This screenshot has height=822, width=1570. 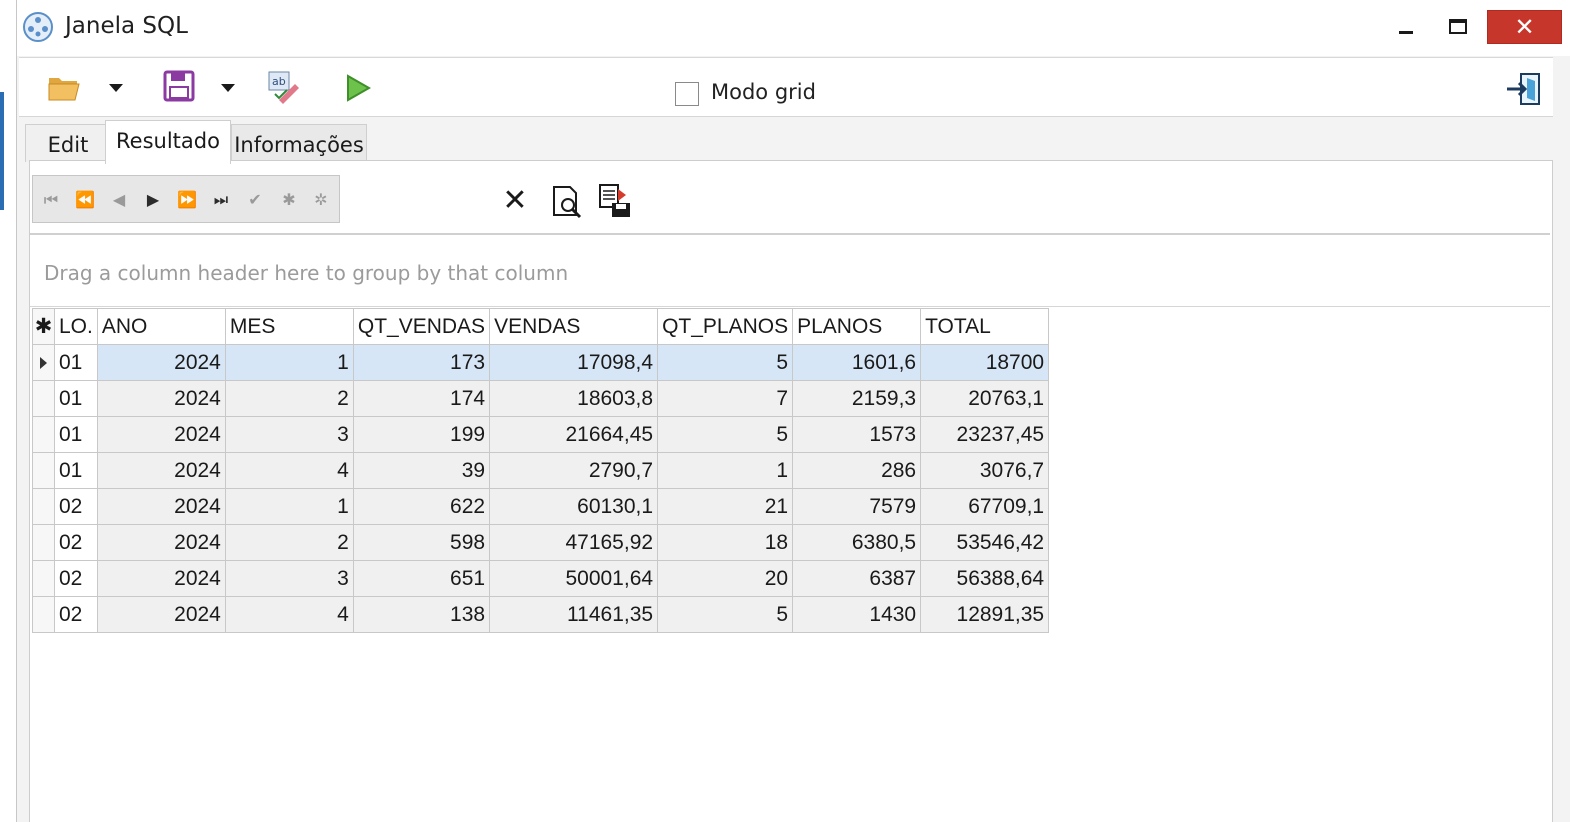 What do you see at coordinates (85, 200) in the screenshot?
I see `prior-page-icon: ⏪` at bounding box center [85, 200].